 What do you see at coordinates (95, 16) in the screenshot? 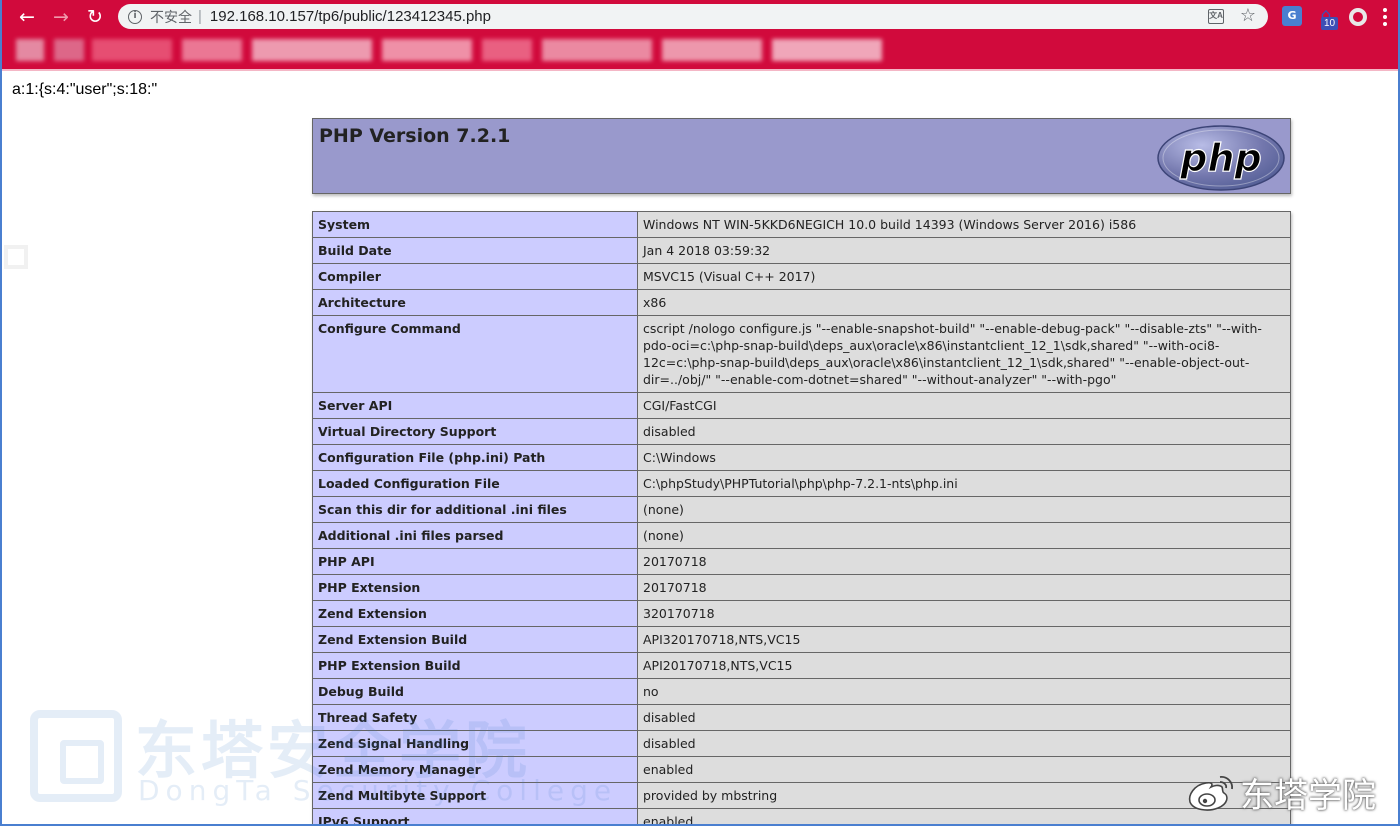
I see `reload-button: ↻` at bounding box center [95, 16].